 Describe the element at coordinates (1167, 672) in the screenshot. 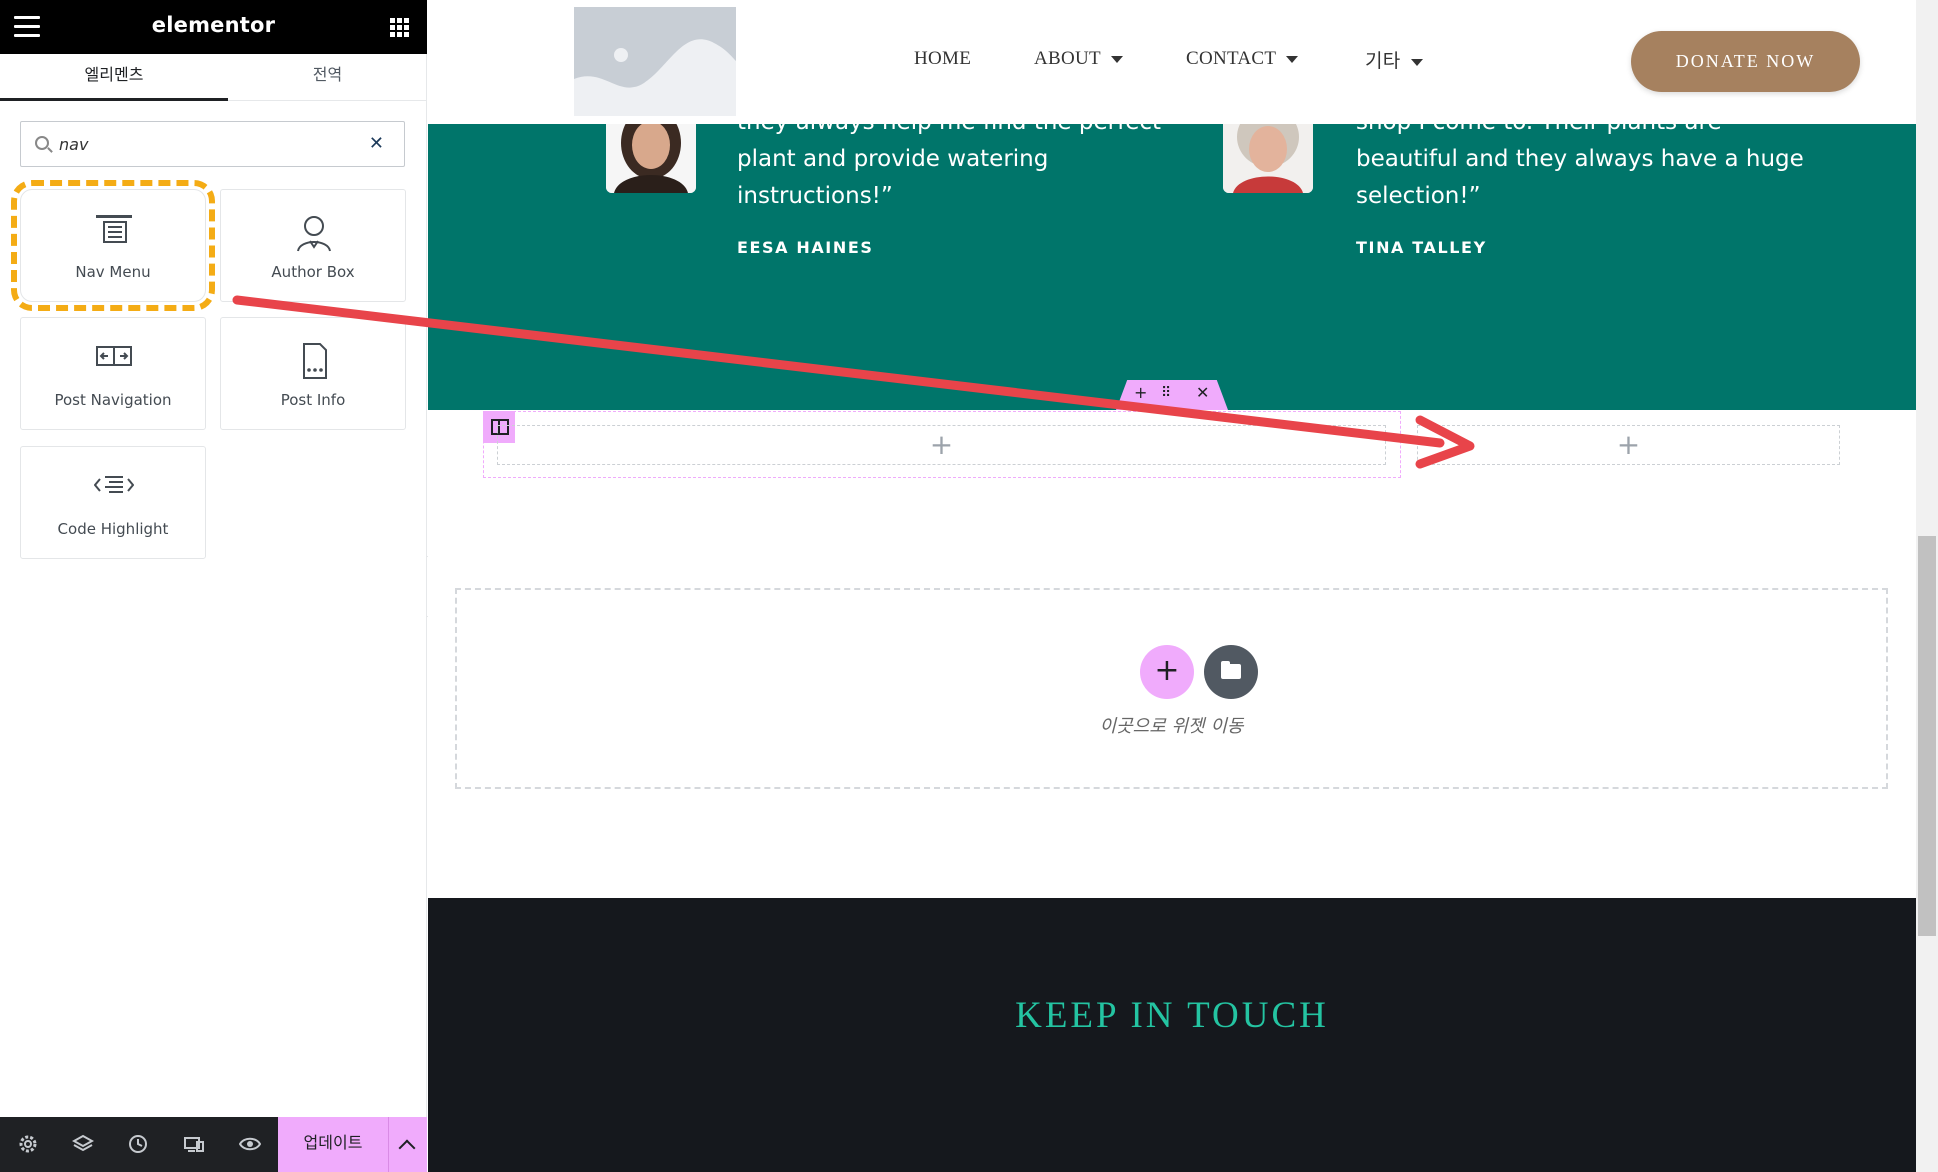

I see `add-new-section-button: +` at that location.